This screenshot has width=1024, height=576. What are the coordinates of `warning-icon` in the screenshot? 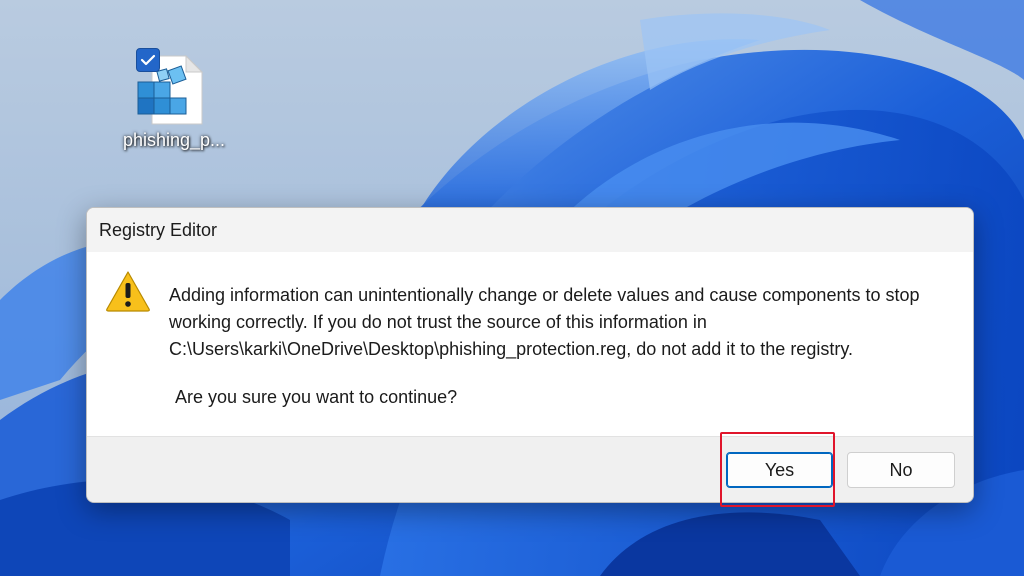 It's located at (128, 291).